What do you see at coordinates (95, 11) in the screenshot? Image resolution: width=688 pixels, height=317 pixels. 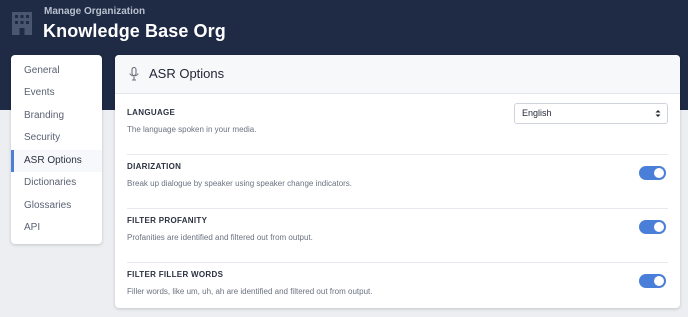 I see `org-subtitle: Manage Organization` at bounding box center [95, 11].